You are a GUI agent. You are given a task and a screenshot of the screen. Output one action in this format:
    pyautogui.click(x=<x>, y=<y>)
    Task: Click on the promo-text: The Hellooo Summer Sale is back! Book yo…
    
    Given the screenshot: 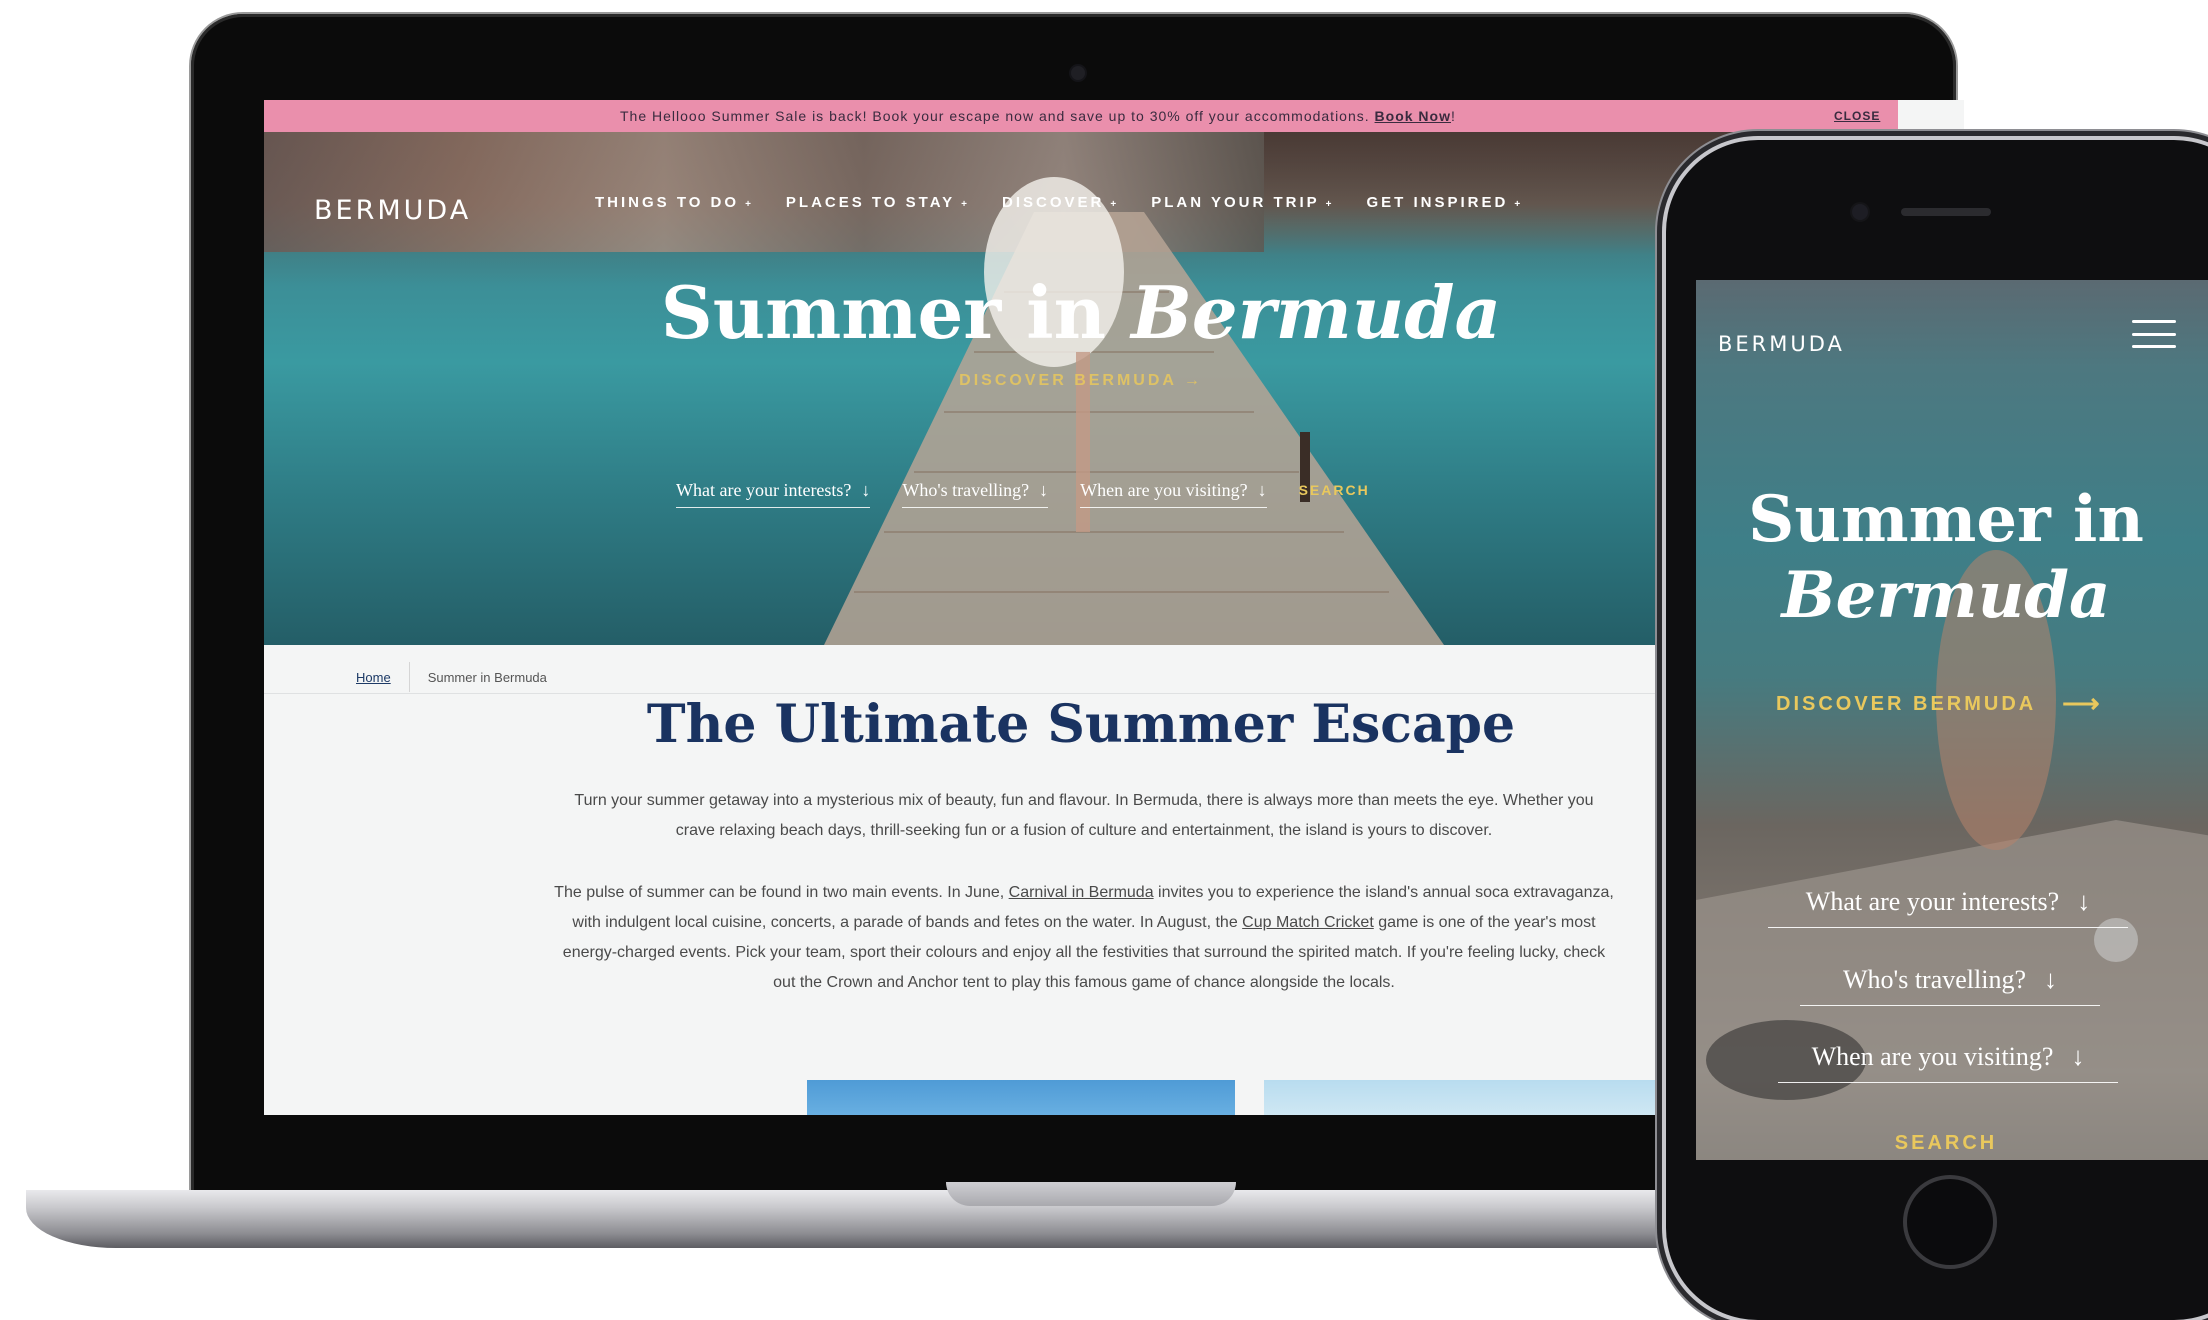 What is the action you would take?
    pyautogui.click(x=1038, y=116)
    